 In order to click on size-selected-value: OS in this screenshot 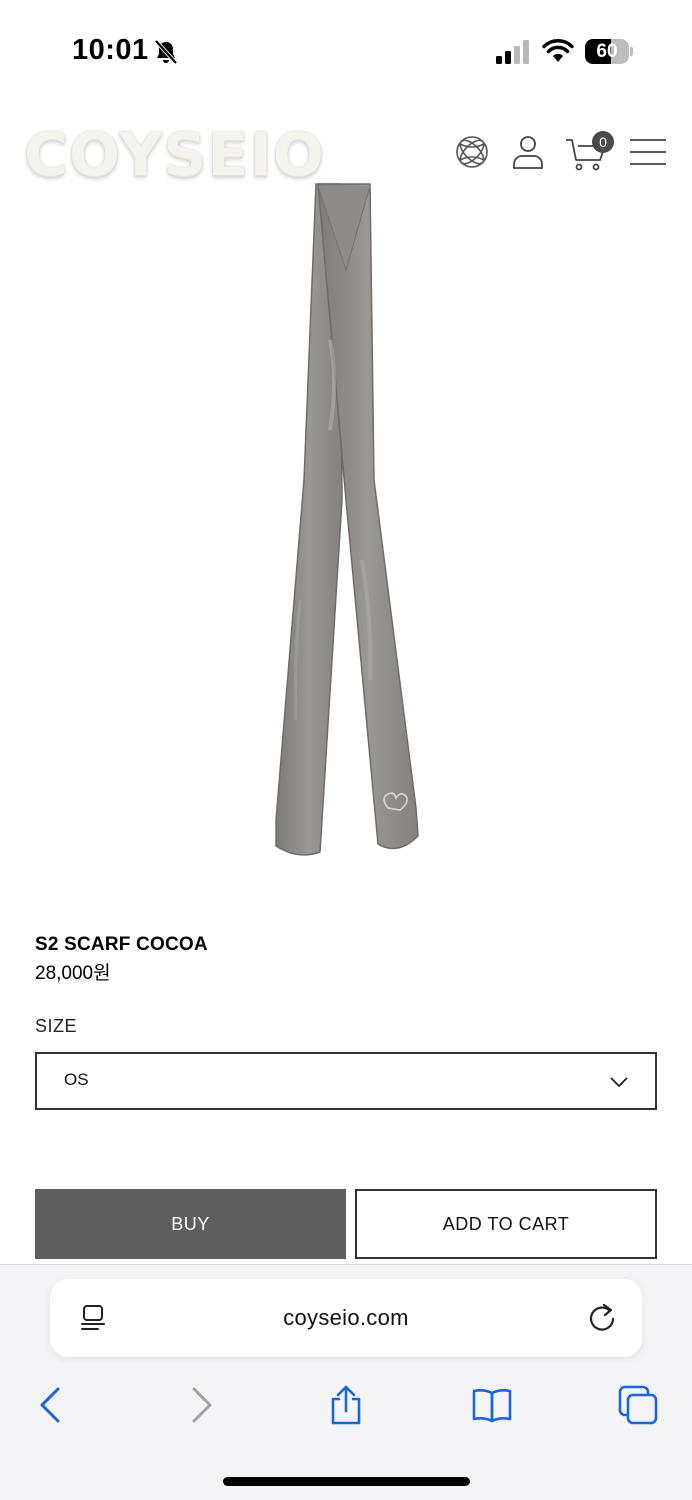, I will do `click(76, 1079)`.